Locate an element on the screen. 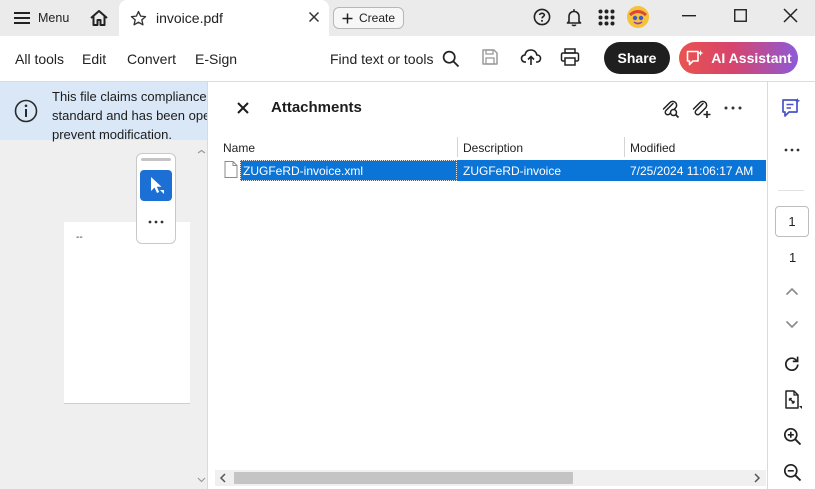  comment-icon is located at coordinates (791, 108).